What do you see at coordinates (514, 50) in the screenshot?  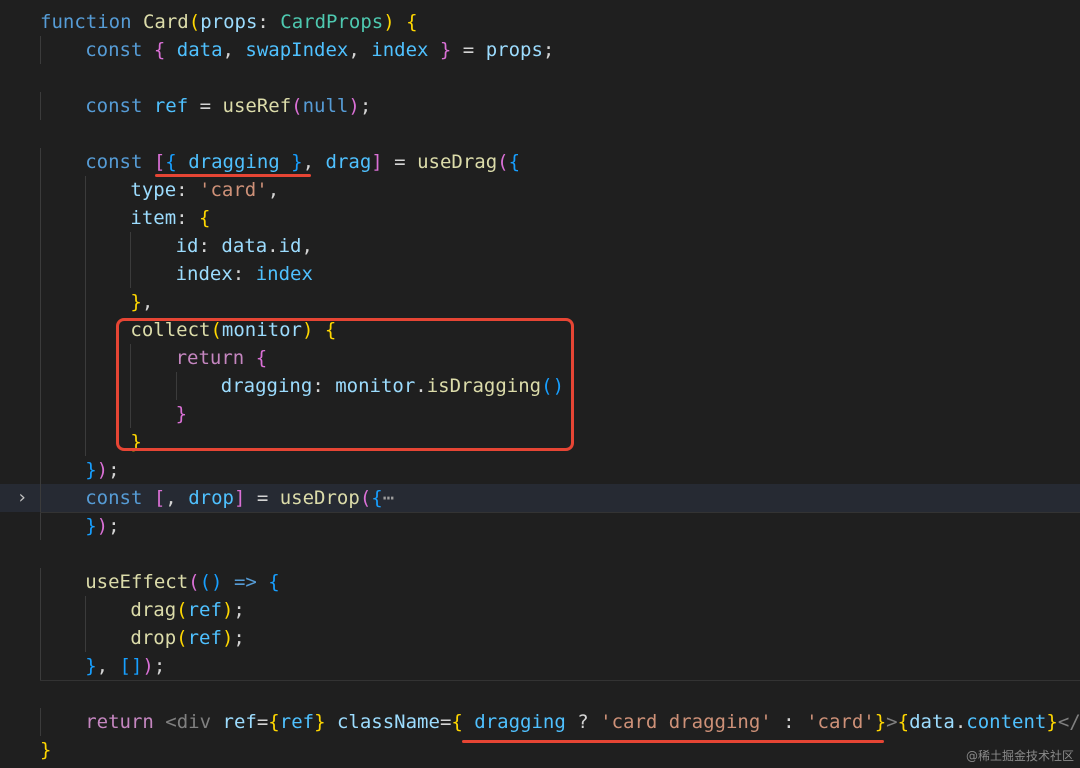 I see `variable-token: props` at bounding box center [514, 50].